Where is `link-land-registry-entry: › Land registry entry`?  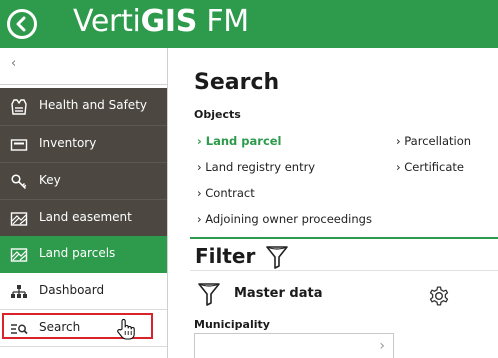 link-land-registry-entry: › Land registry entry is located at coordinates (256, 167).